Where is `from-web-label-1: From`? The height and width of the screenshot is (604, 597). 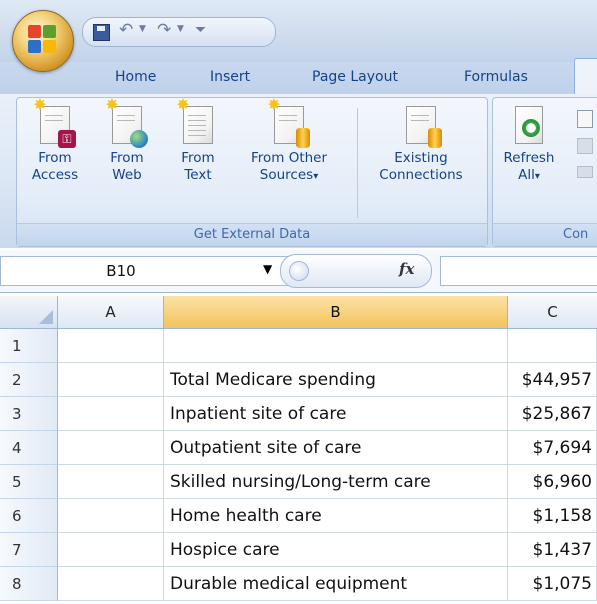 from-web-label-1: From is located at coordinates (127, 158).